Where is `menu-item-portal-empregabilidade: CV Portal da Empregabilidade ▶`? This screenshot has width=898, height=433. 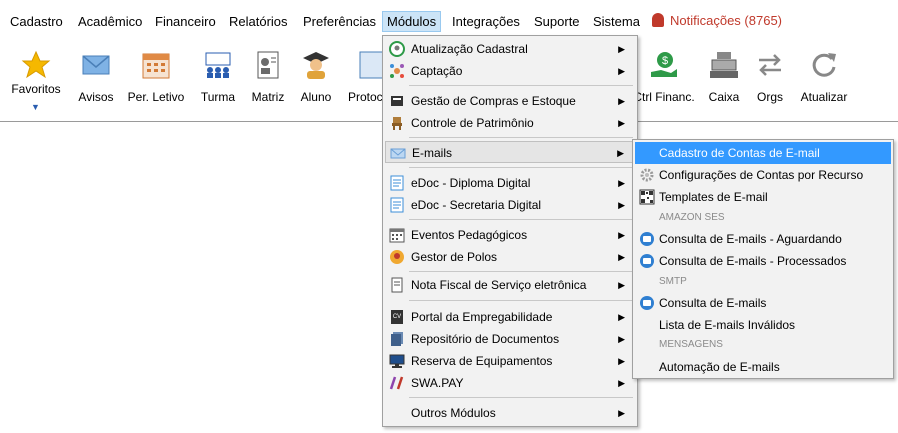
menu-item-portal-empregabilidade: CV Portal da Empregabilidade ▶ is located at coordinates (510, 317).